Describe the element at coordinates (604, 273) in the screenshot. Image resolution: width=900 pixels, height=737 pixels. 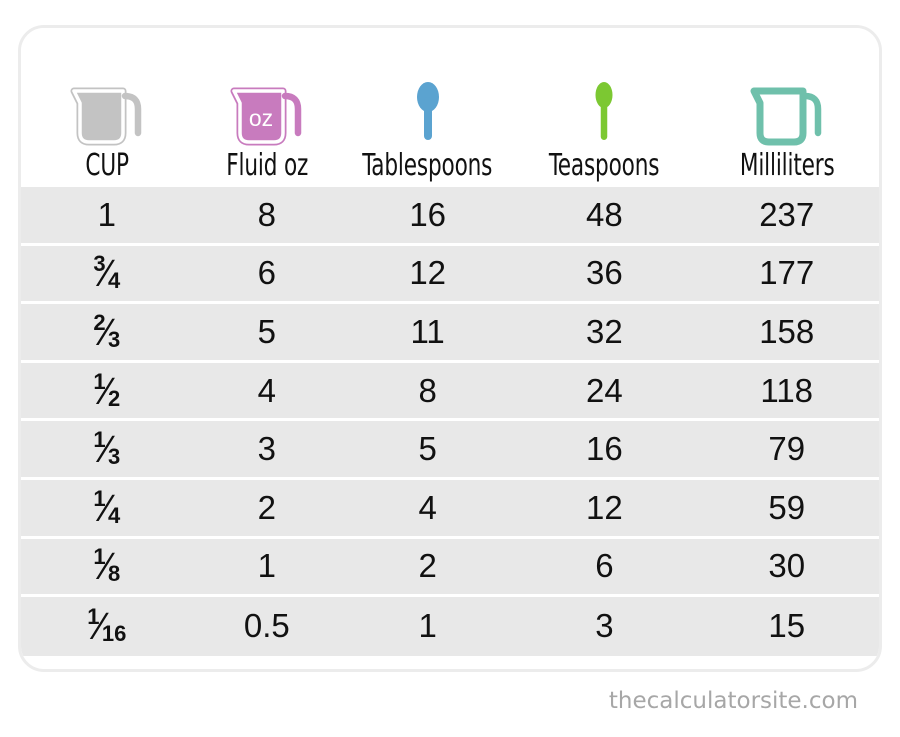
I see `numeric-value: 36` at that location.